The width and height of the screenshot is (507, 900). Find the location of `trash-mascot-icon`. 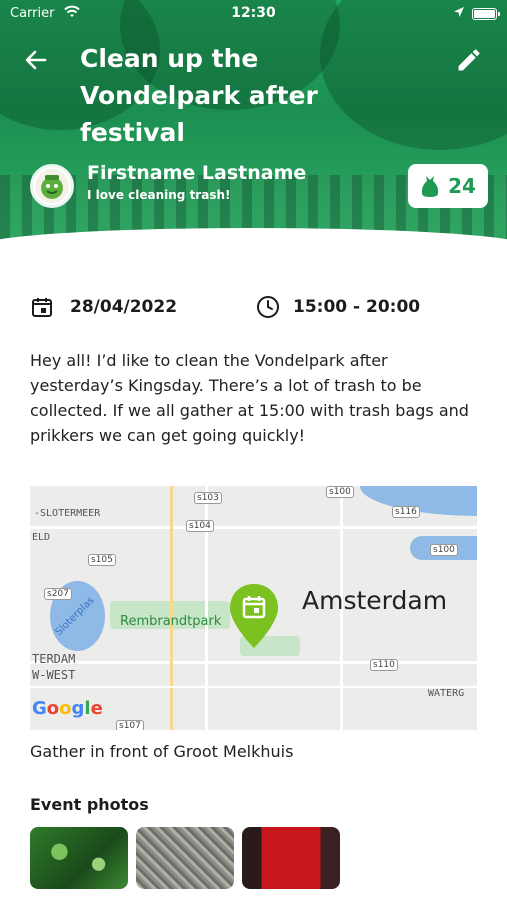

trash-mascot-icon is located at coordinates (52, 186).